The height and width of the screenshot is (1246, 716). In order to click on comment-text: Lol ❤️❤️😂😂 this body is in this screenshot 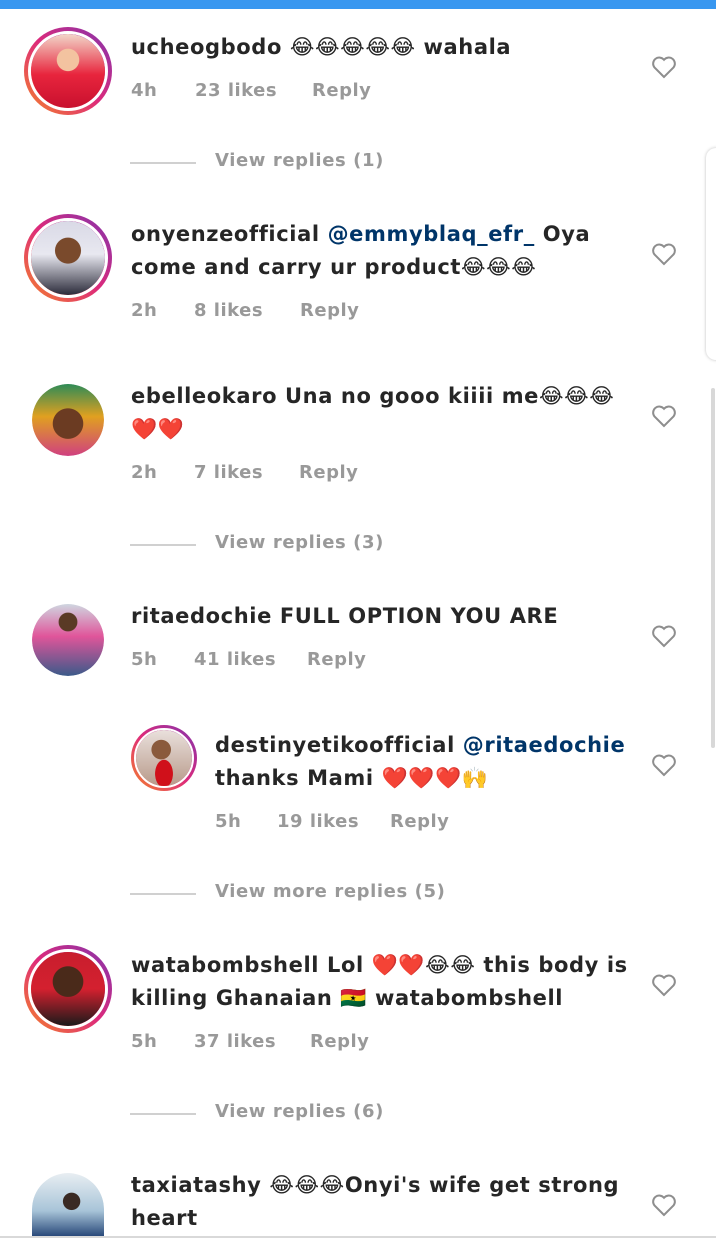, I will do `click(477, 965)`.